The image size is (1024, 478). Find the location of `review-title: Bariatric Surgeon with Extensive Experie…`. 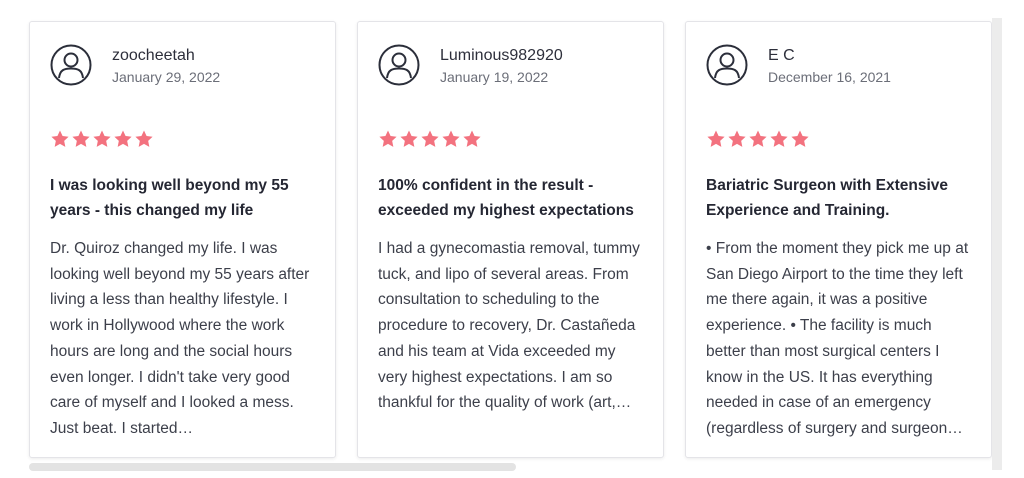

review-title: Bariatric Surgeon with Extensive Experie… is located at coordinates (827, 198).